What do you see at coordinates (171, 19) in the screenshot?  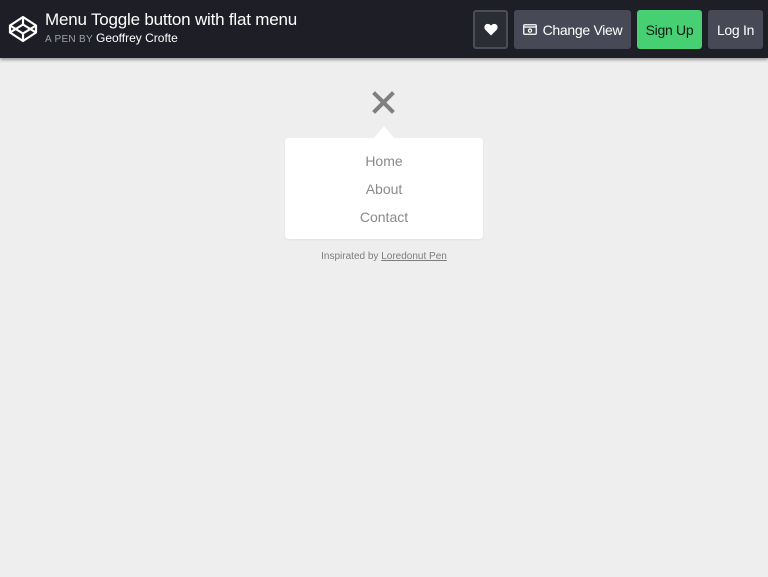 I see `pen-title: Menu Toggle button with flat menu` at bounding box center [171, 19].